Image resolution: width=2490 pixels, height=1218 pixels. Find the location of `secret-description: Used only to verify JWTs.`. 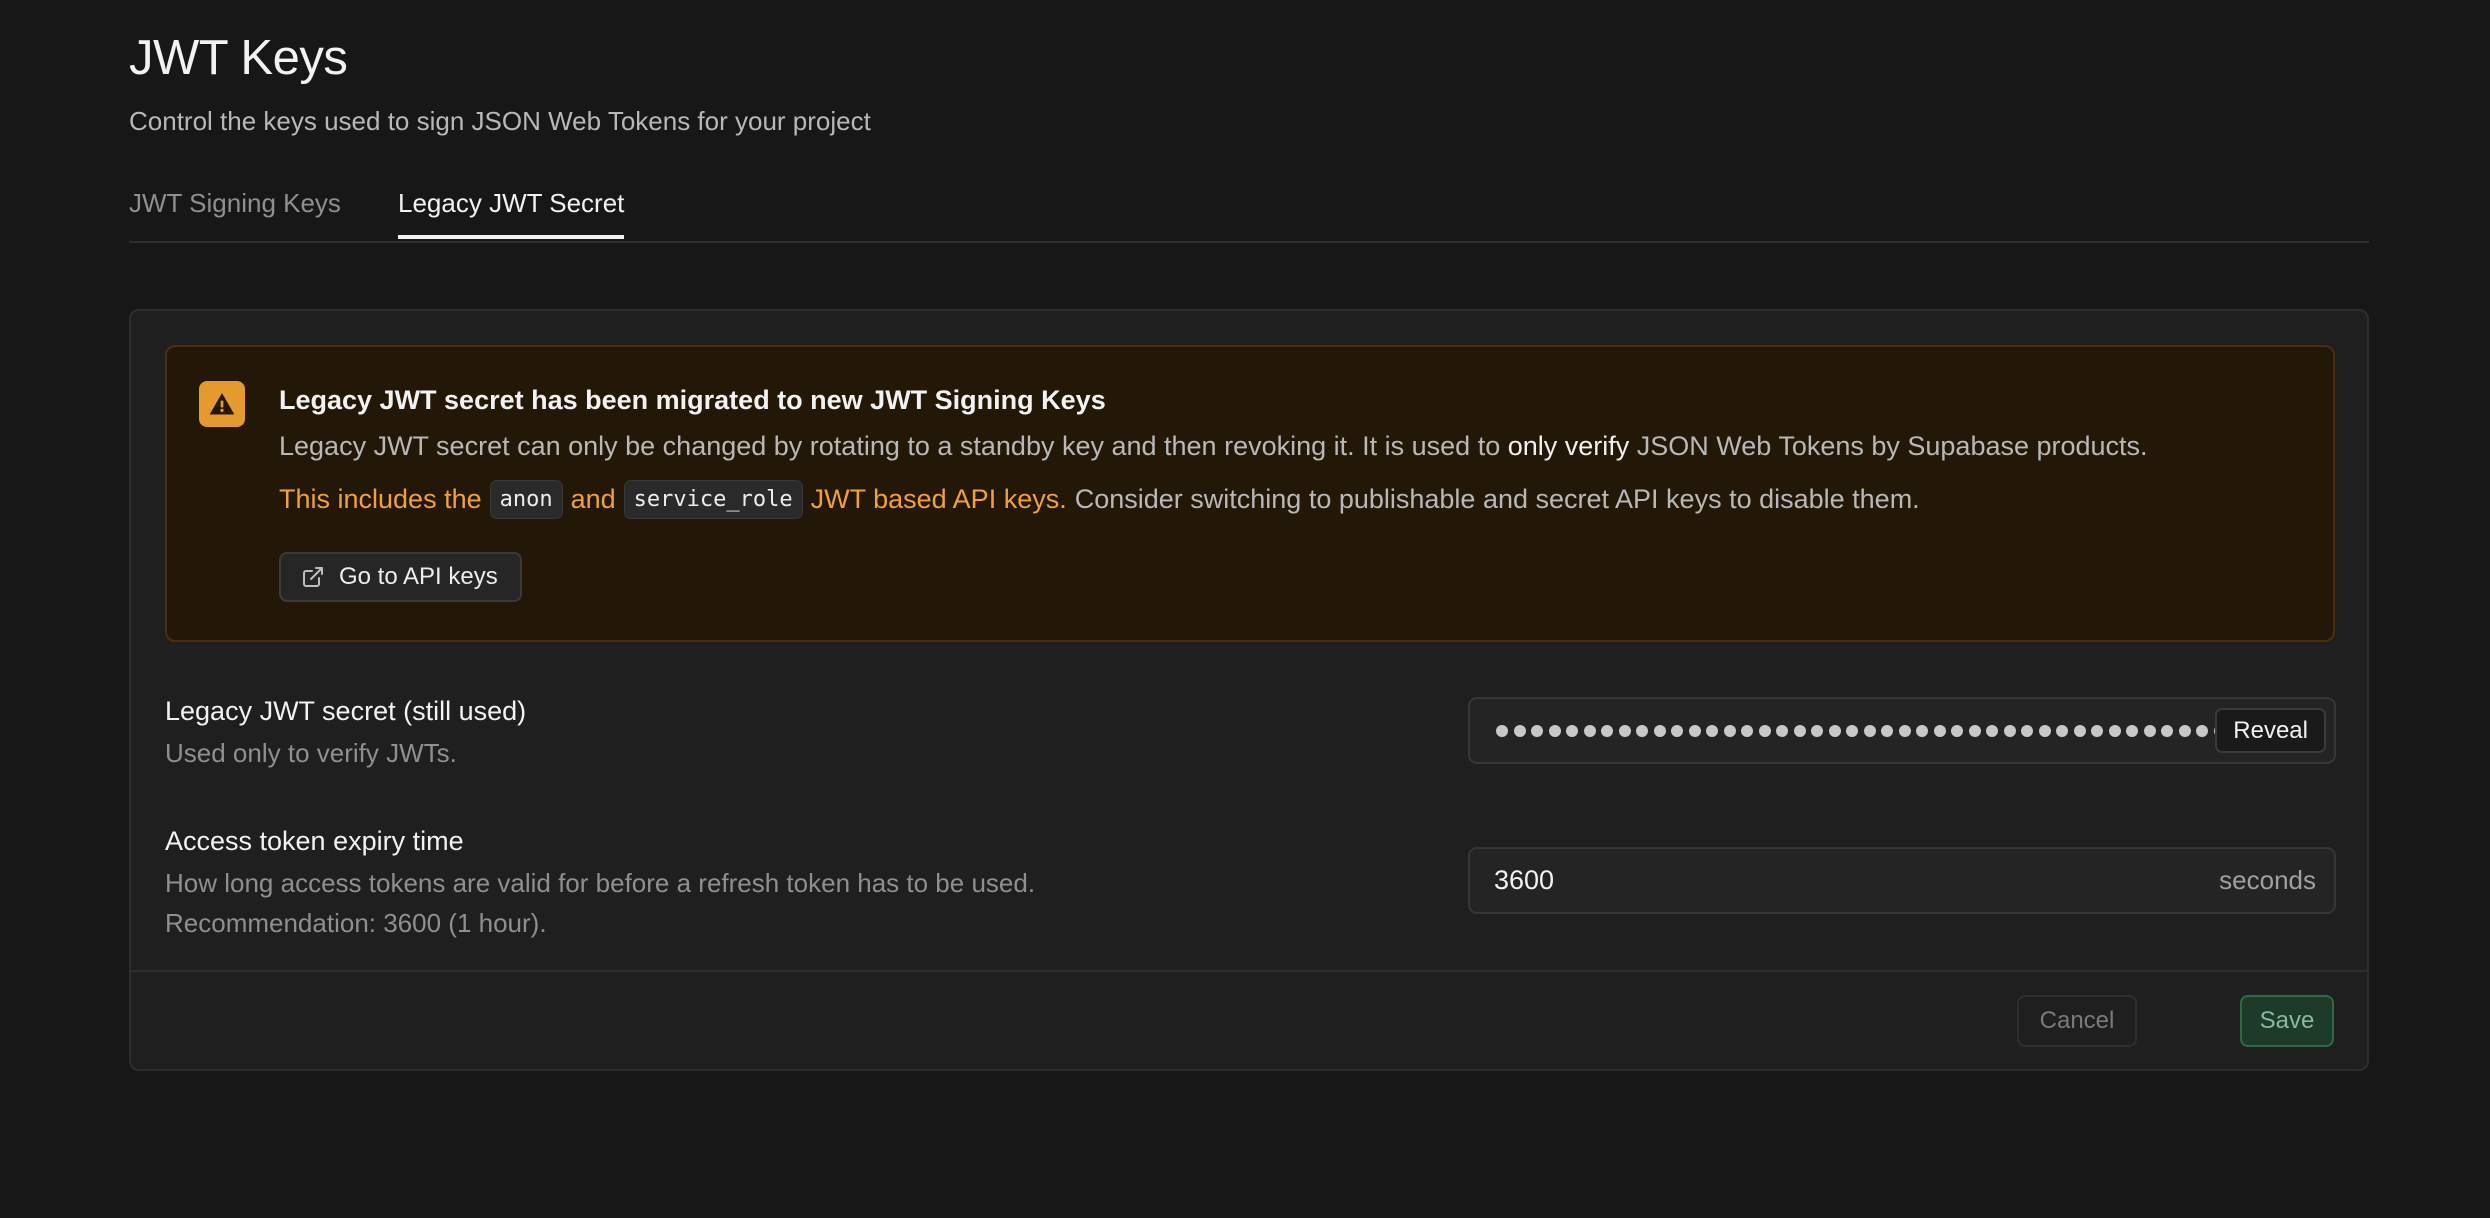

secret-description: Used only to verify JWTs. is located at coordinates (311, 753).